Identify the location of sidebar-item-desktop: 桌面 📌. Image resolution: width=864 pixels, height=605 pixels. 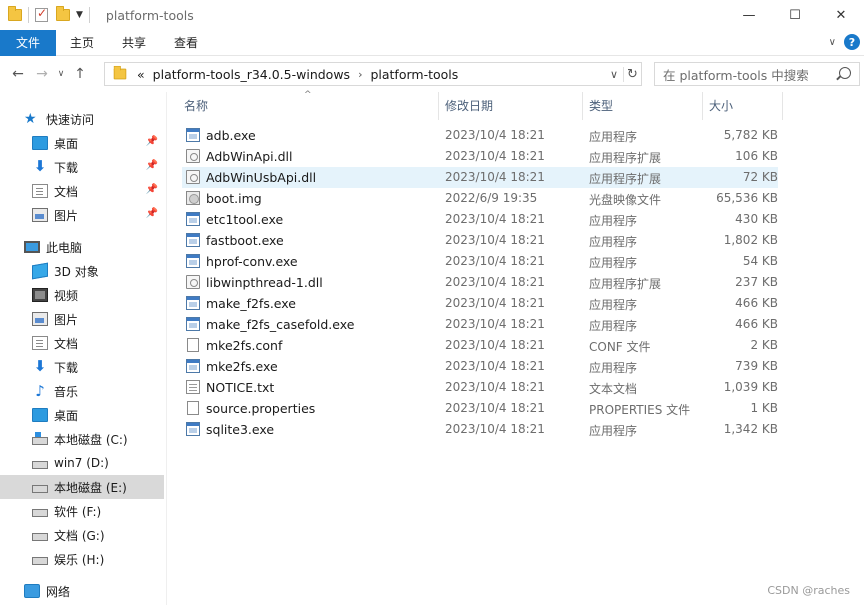
(82, 143).